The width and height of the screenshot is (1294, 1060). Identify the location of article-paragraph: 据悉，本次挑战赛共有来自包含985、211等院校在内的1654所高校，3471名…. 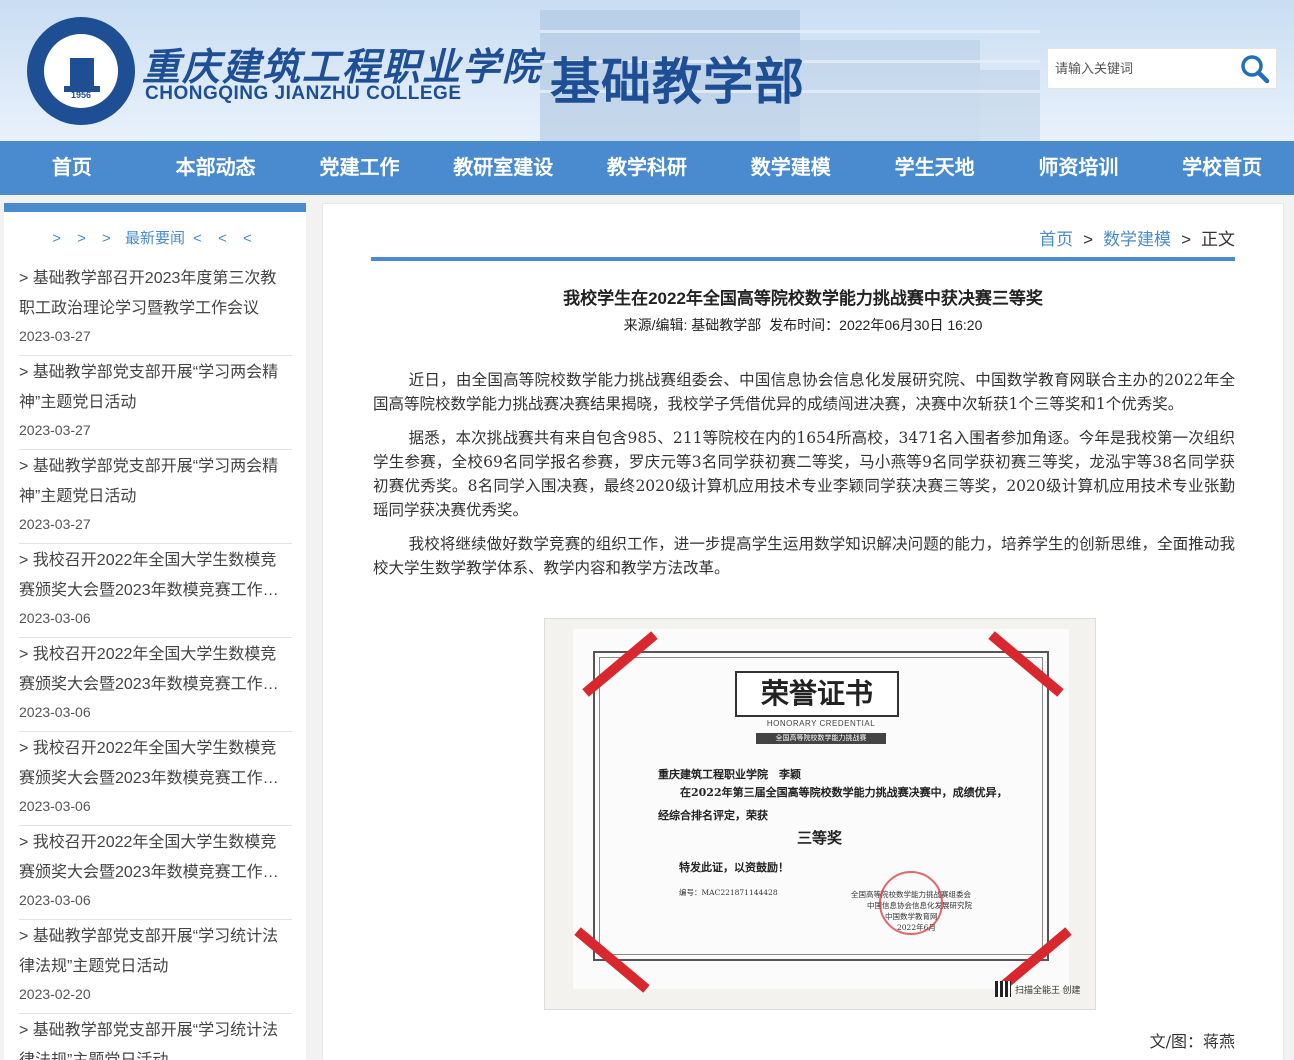
(804, 474).